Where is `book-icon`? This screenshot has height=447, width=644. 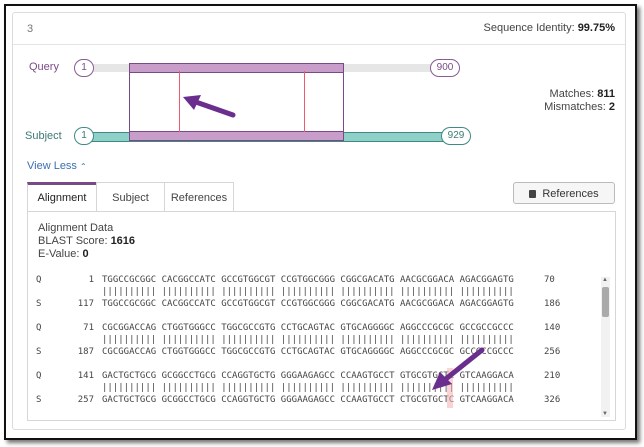 book-icon is located at coordinates (533, 194).